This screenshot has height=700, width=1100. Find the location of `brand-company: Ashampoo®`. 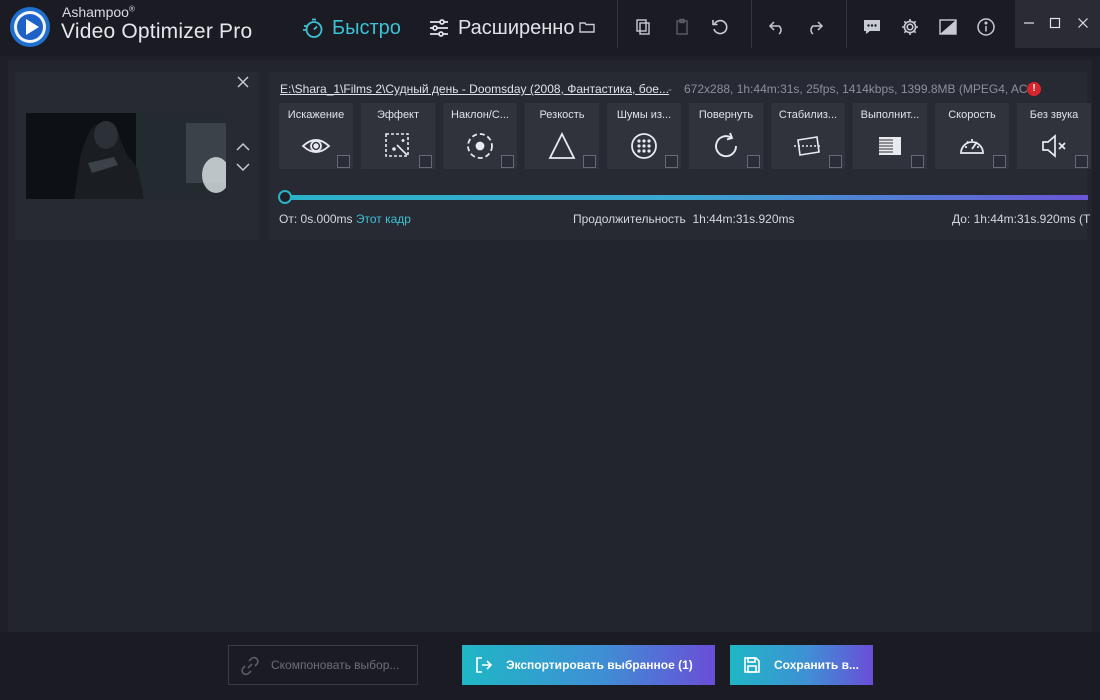

brand-company: Ashampoo® is located at coordinates (98, 12).